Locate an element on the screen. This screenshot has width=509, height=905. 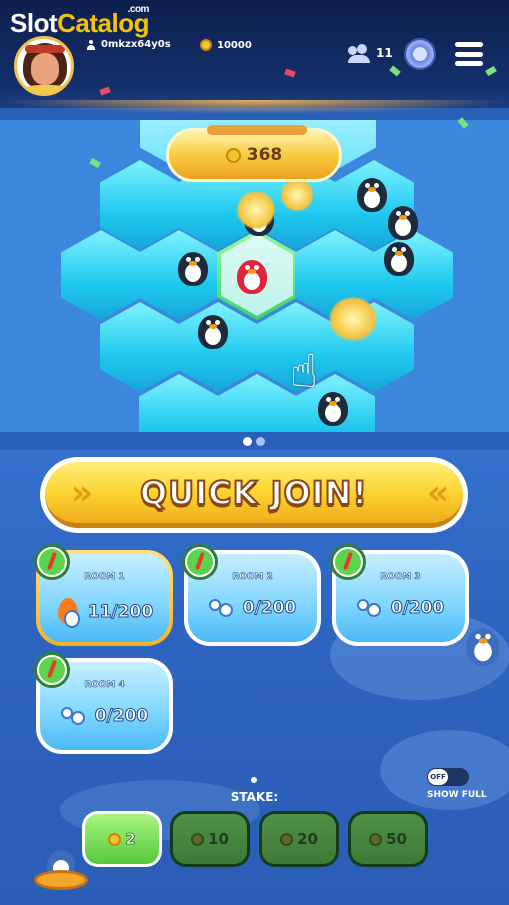
carousel-dots is located at coordinates (254, 441).